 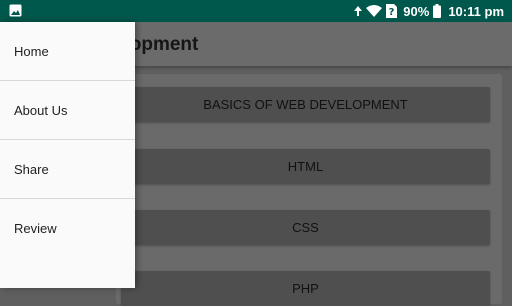 I want to click on drawer-item-review: Review, so click(x=67, y=228).